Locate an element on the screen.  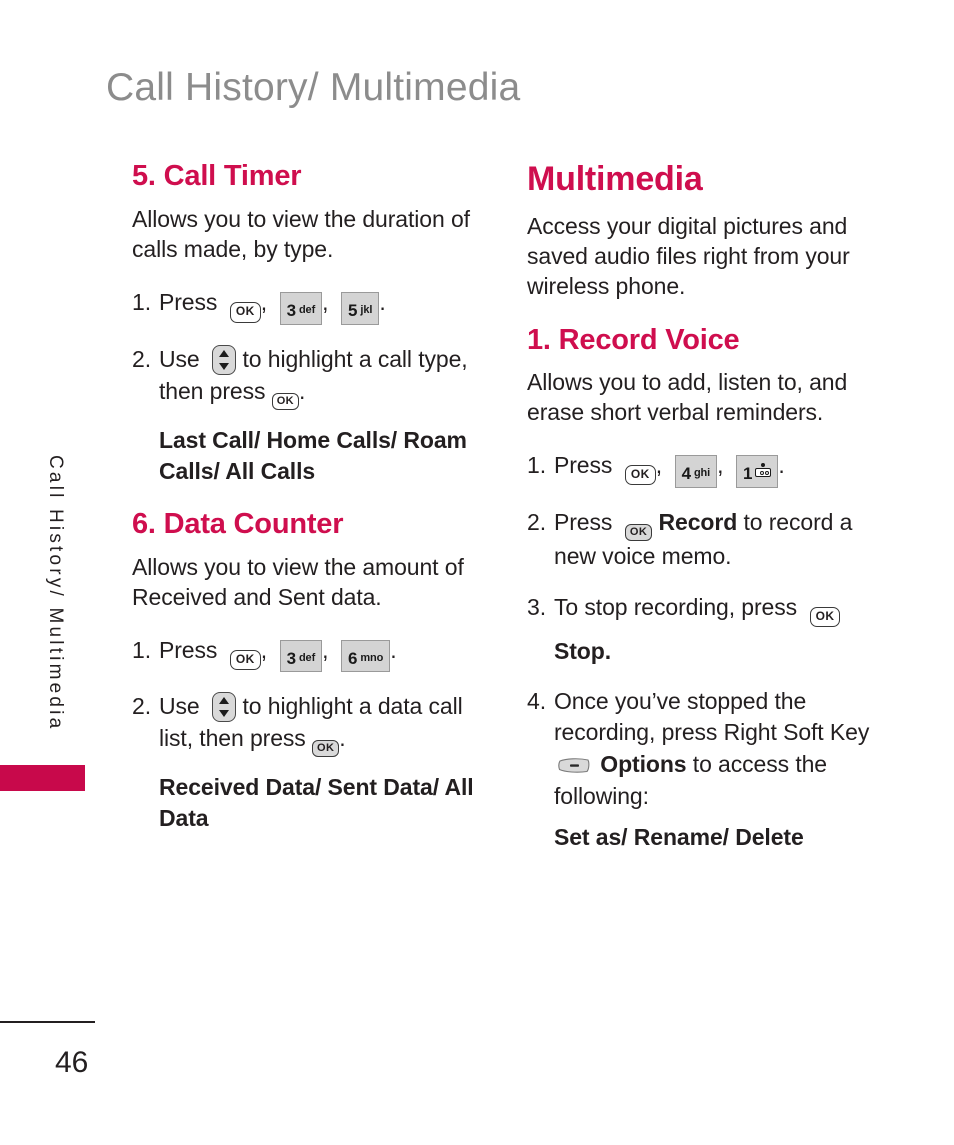
step-item: 3. To stop recording, press OK Stop. is located at coordinates (703, 629).